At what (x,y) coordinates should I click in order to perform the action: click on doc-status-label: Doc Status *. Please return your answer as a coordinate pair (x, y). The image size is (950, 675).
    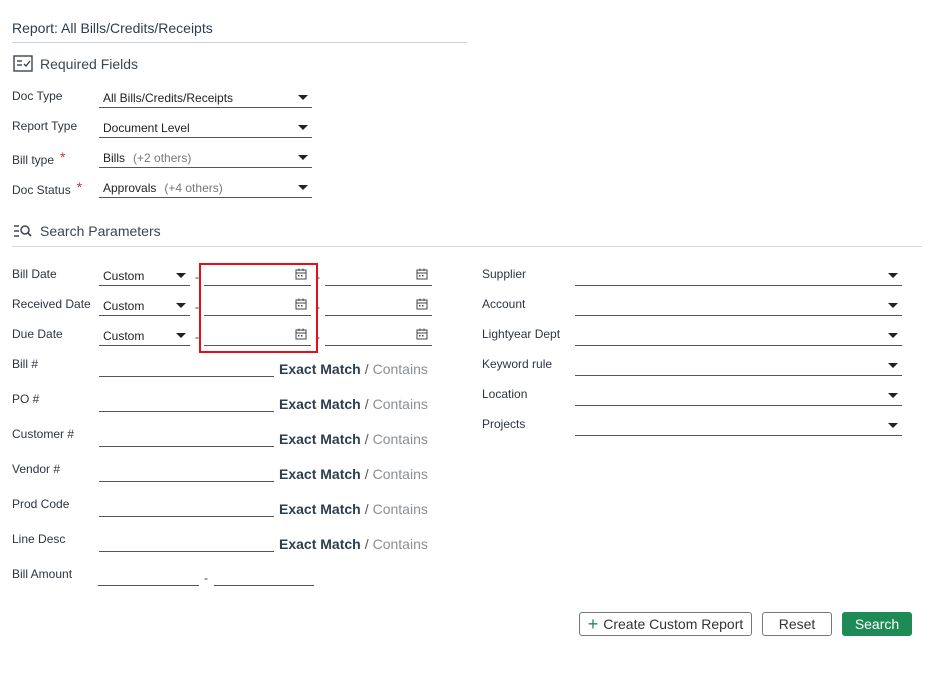
    Looking at the image, I should click on (47, 188).